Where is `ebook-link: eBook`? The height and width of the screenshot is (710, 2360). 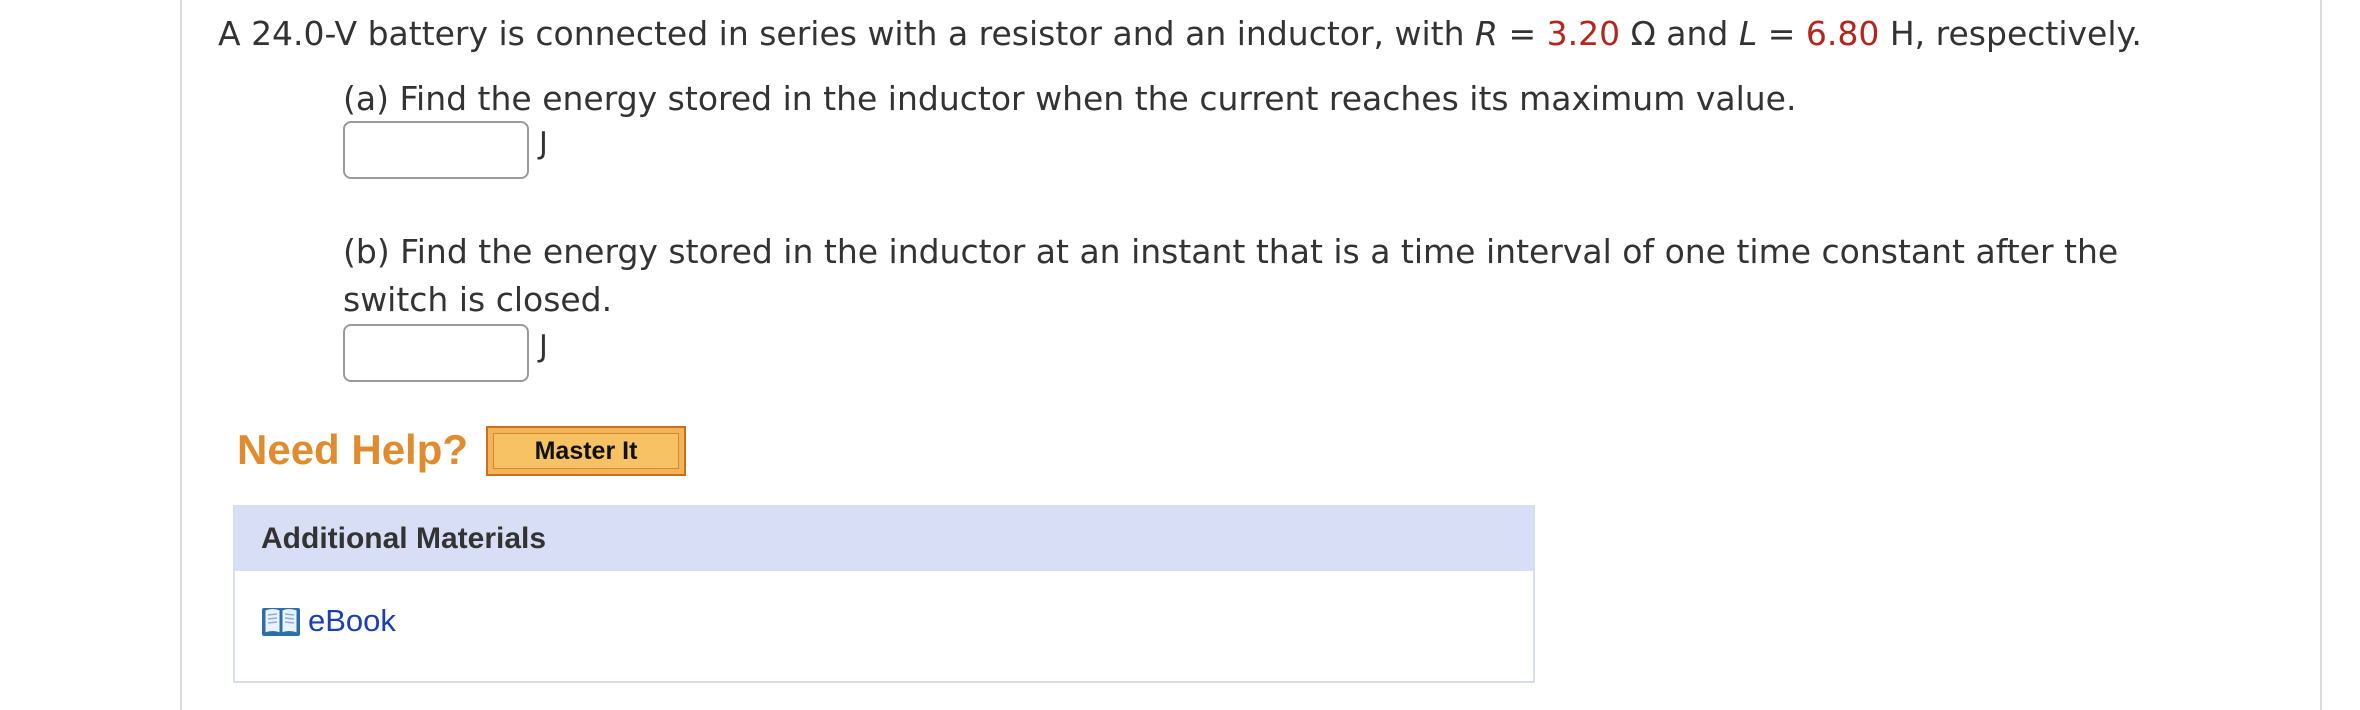 ebook-link: eBook is located at coordinates (328, 621).